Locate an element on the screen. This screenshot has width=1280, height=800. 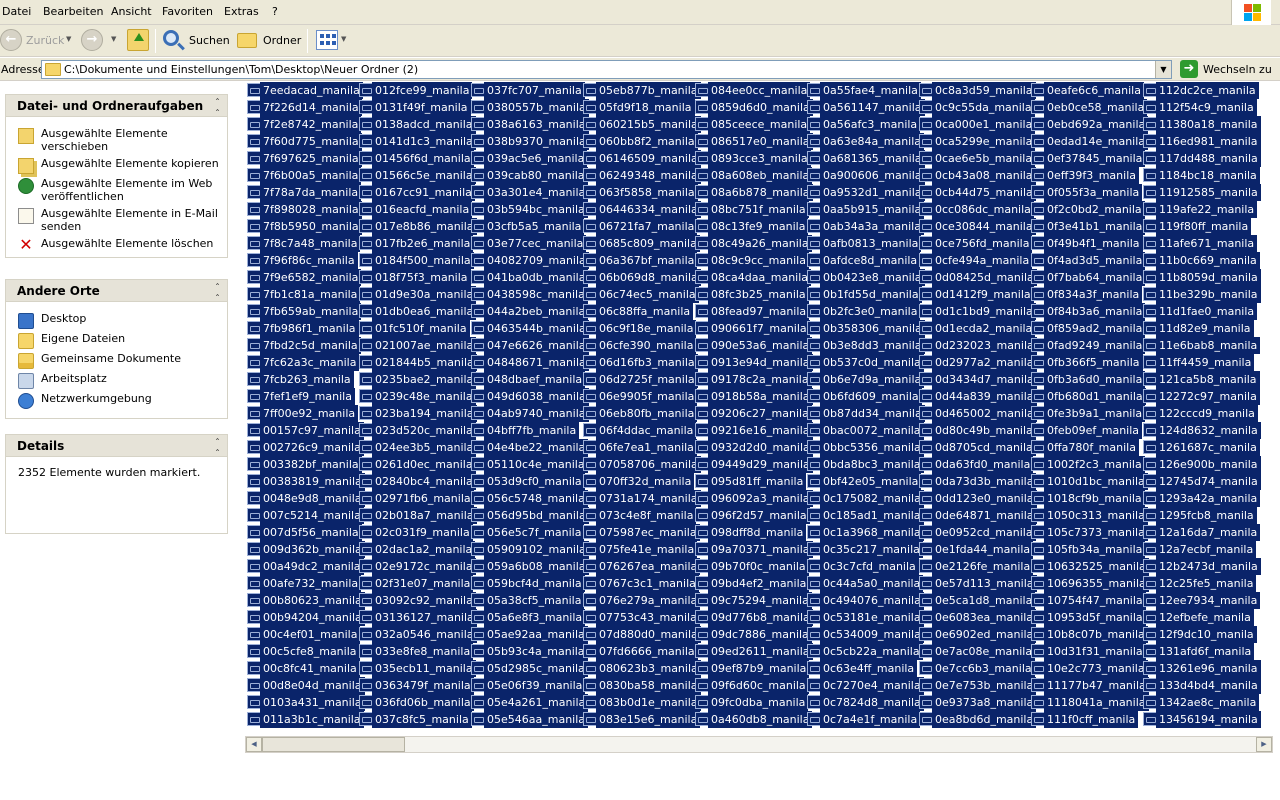
file-name: 7fb659ab_manila is located at coordinates (311, 311).